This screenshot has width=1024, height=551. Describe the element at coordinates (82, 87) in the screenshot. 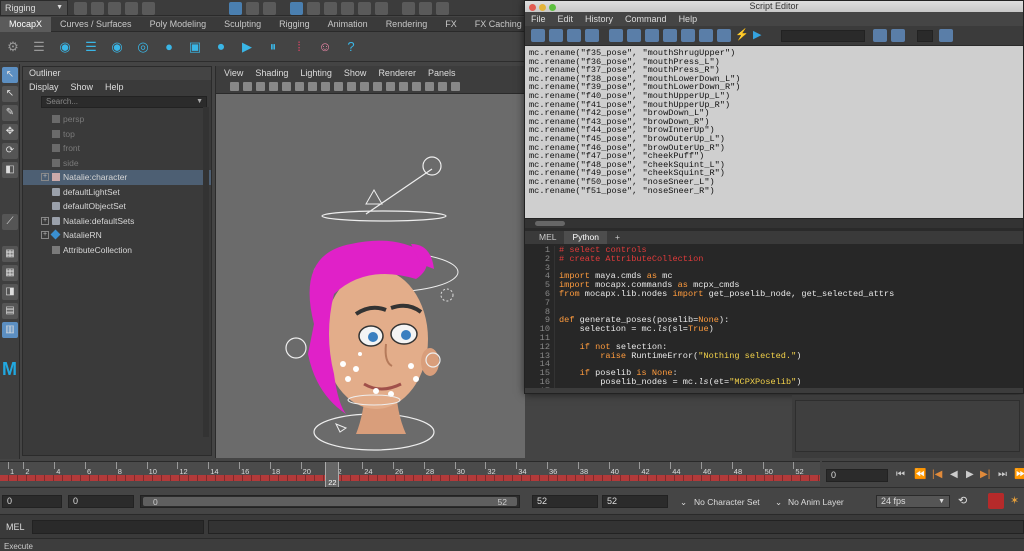

I see `outliner-menu-show: Show` at that location.